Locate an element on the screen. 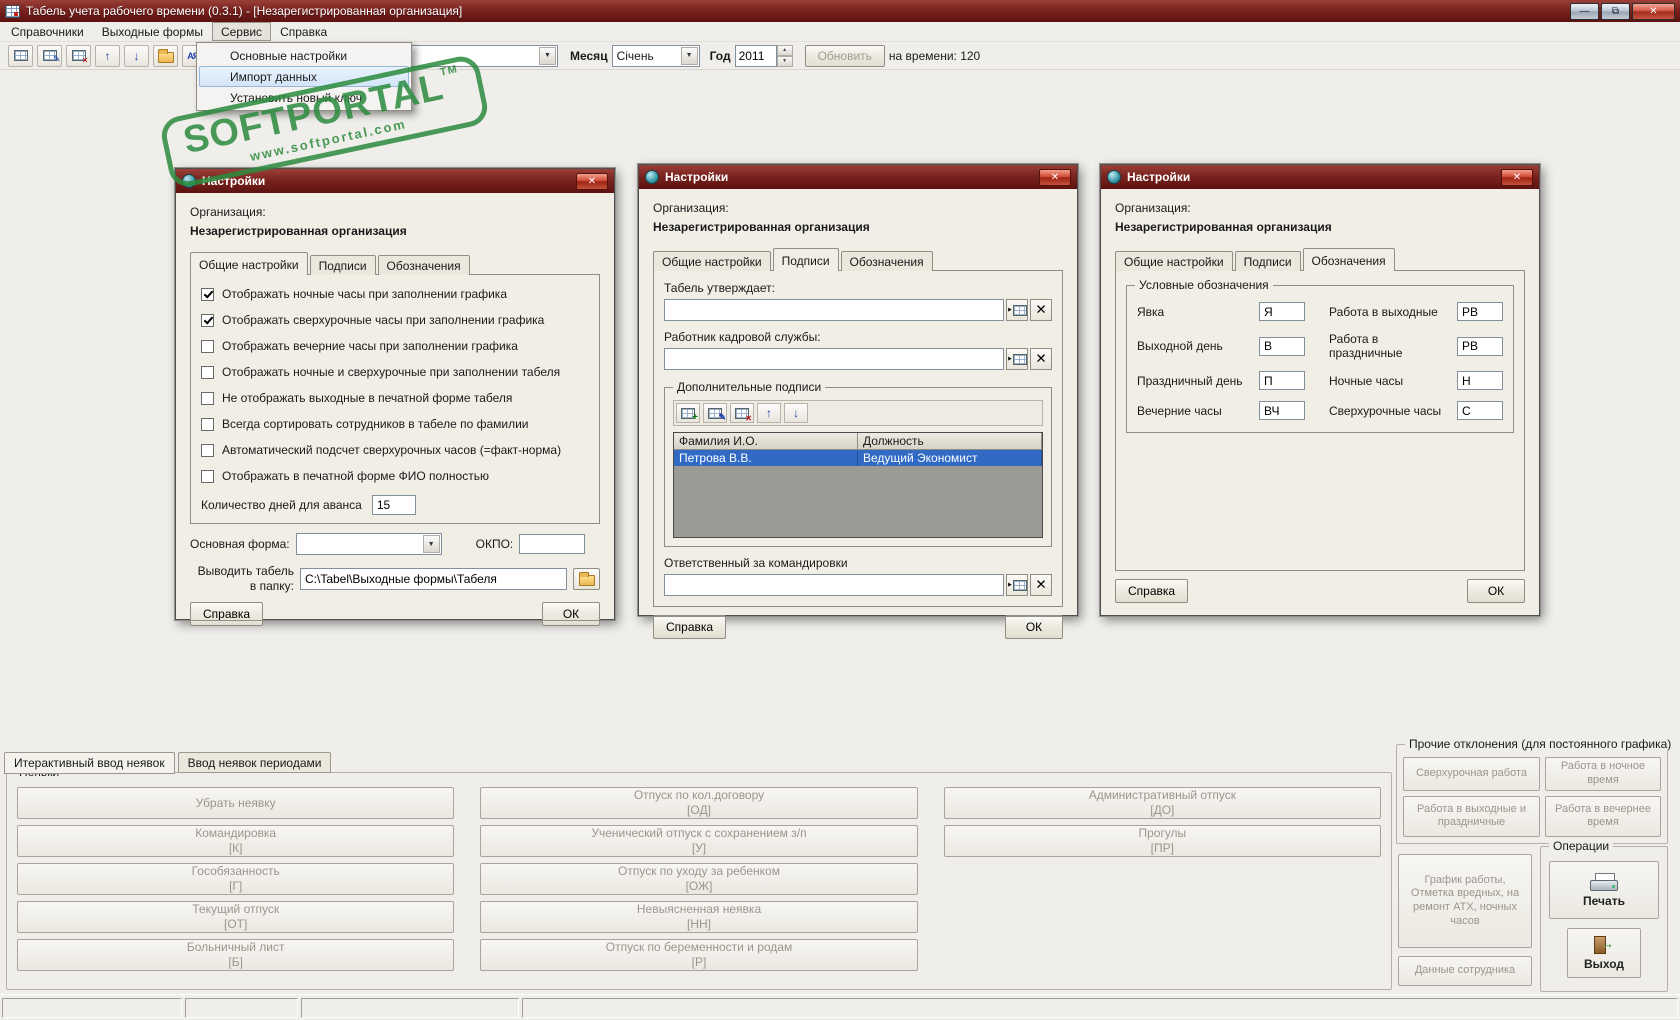  table-edit-icon is located at coordinates (49, 55).